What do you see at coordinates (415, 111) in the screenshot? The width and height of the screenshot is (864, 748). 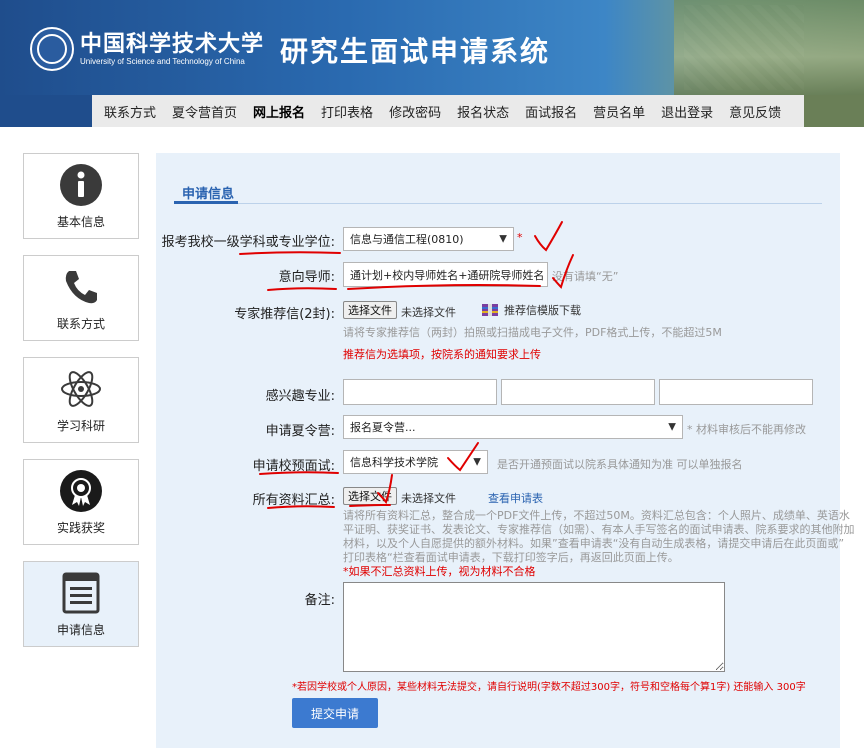 I see `nav-item-change-password: 修改密码` at bounding box center [415, 111].